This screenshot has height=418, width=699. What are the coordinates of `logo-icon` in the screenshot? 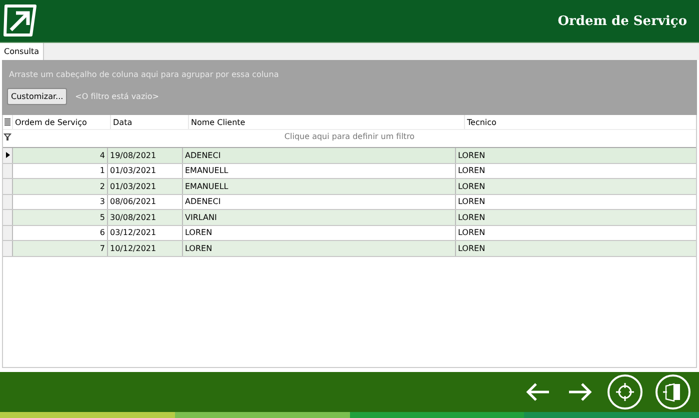 It's located at (20, 21).